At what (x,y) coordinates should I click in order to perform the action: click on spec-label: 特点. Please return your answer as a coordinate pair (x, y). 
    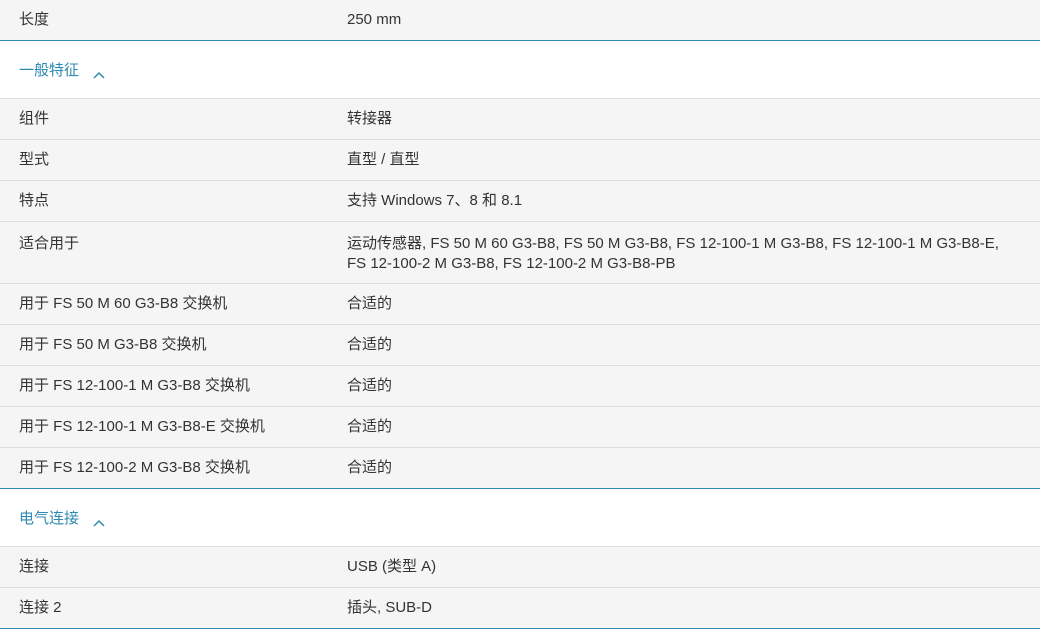
    Looking at the image, I should click on (34, 200).